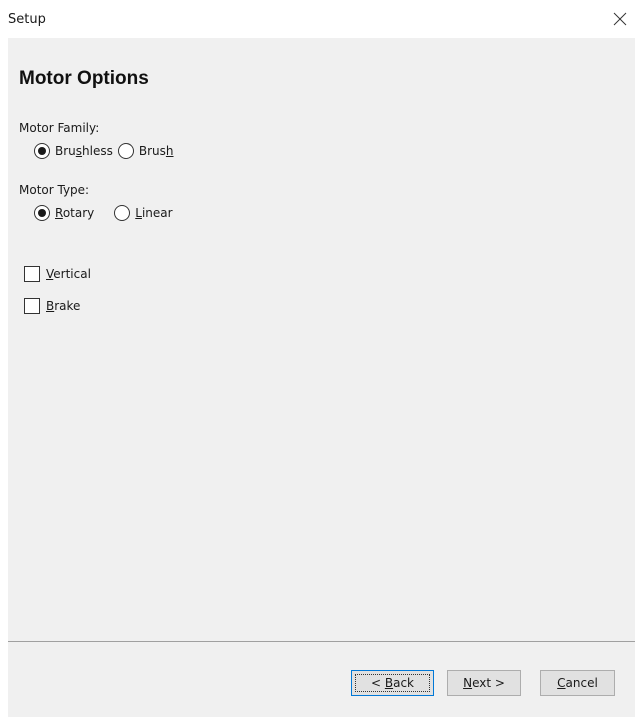  I want to click on radio-brushless: Brushless, so click(73, 151).